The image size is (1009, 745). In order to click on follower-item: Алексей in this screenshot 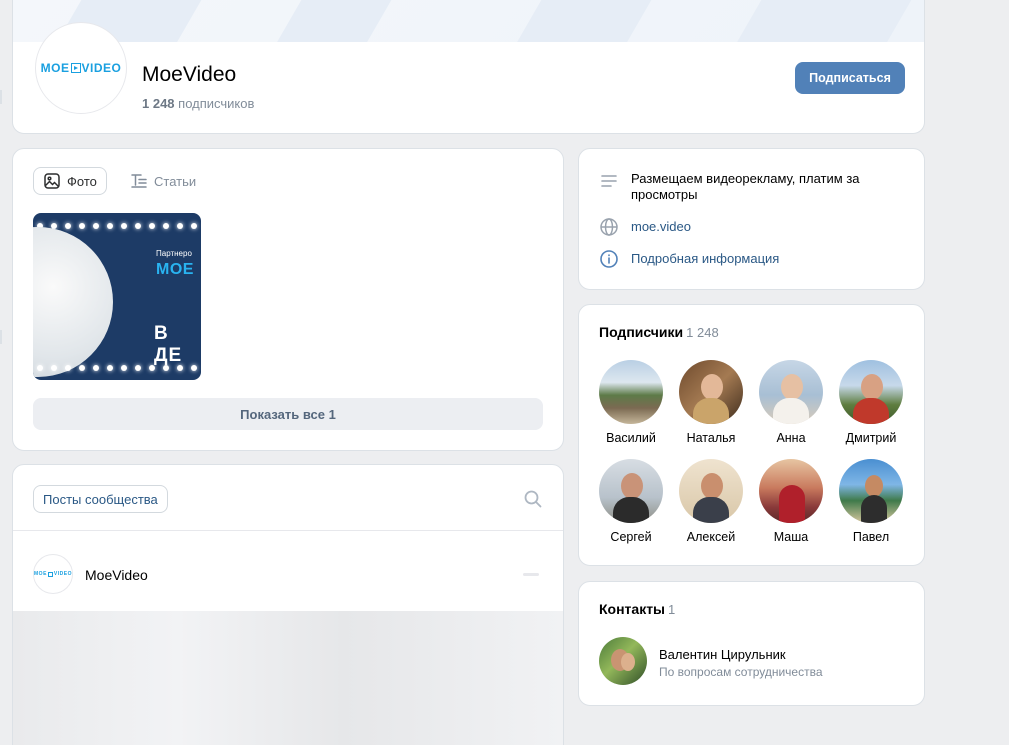, I will do `click(711, 501)`.